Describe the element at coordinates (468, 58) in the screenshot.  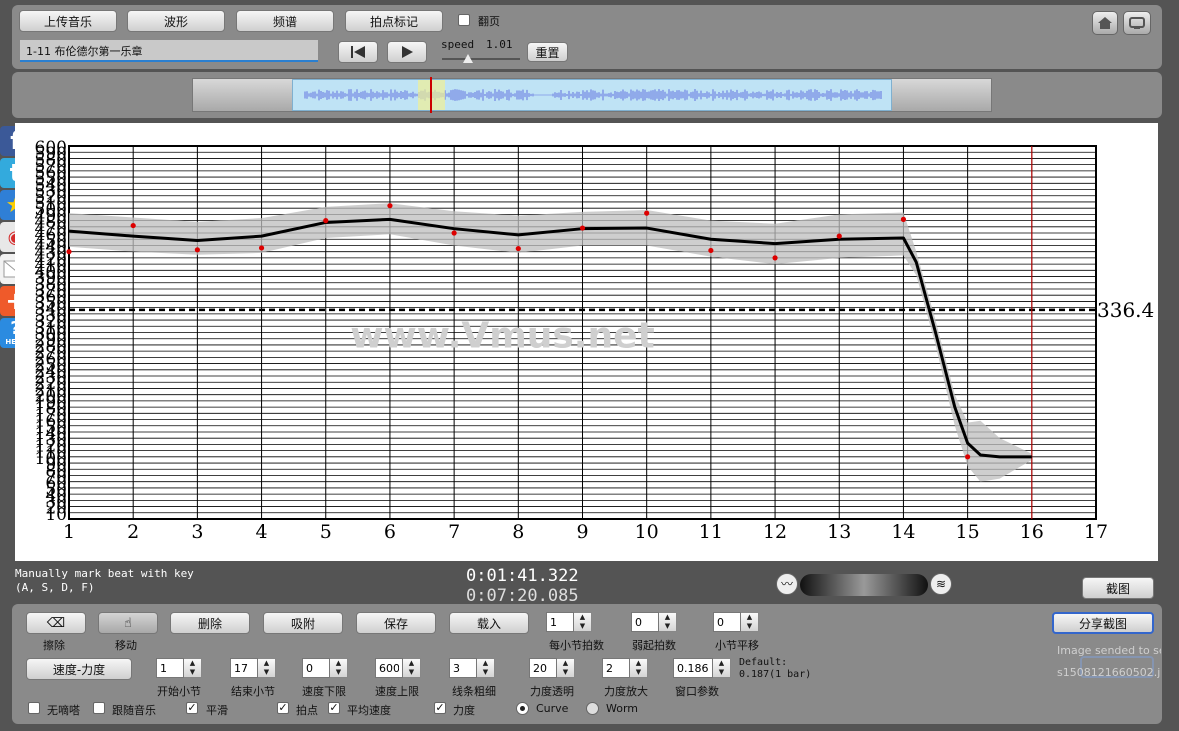
I see `speed-slider-thumb` at that location.